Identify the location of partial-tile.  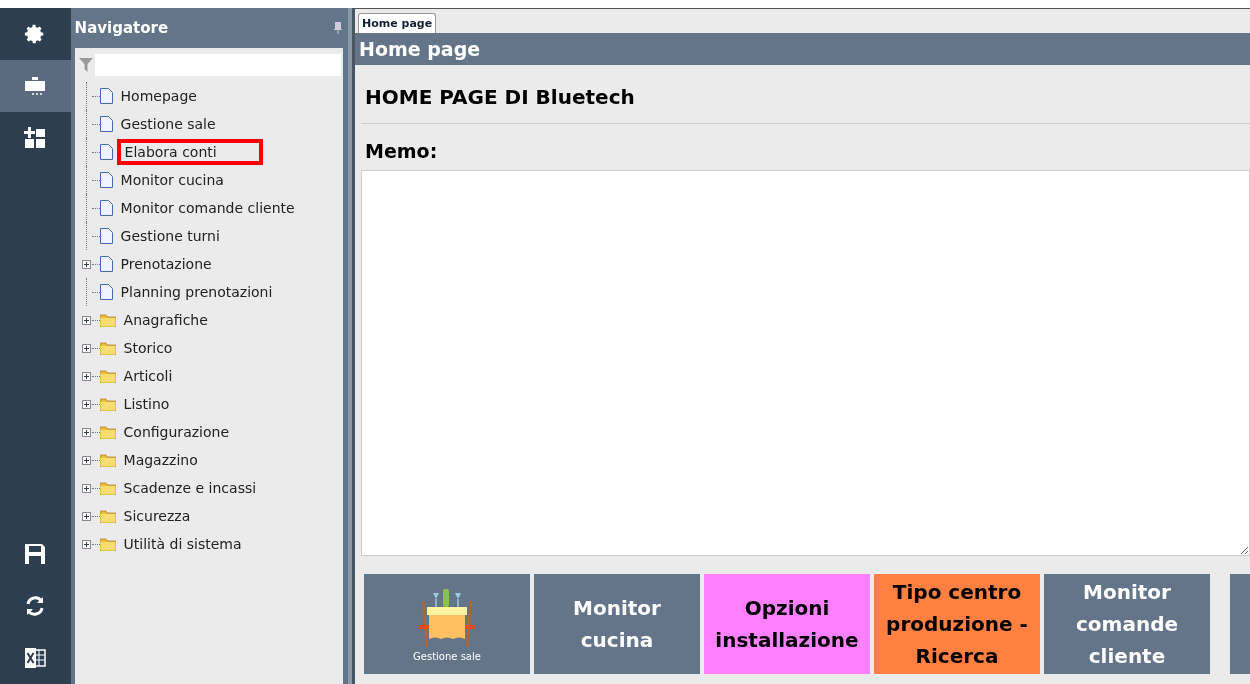
(1240, 624).